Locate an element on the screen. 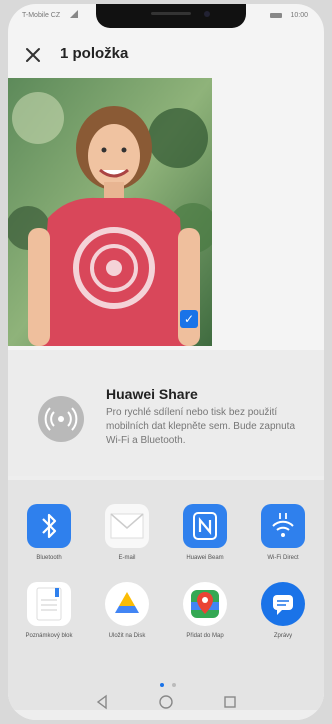  share-target-email: E-mail is located at coordinates (127, 533).